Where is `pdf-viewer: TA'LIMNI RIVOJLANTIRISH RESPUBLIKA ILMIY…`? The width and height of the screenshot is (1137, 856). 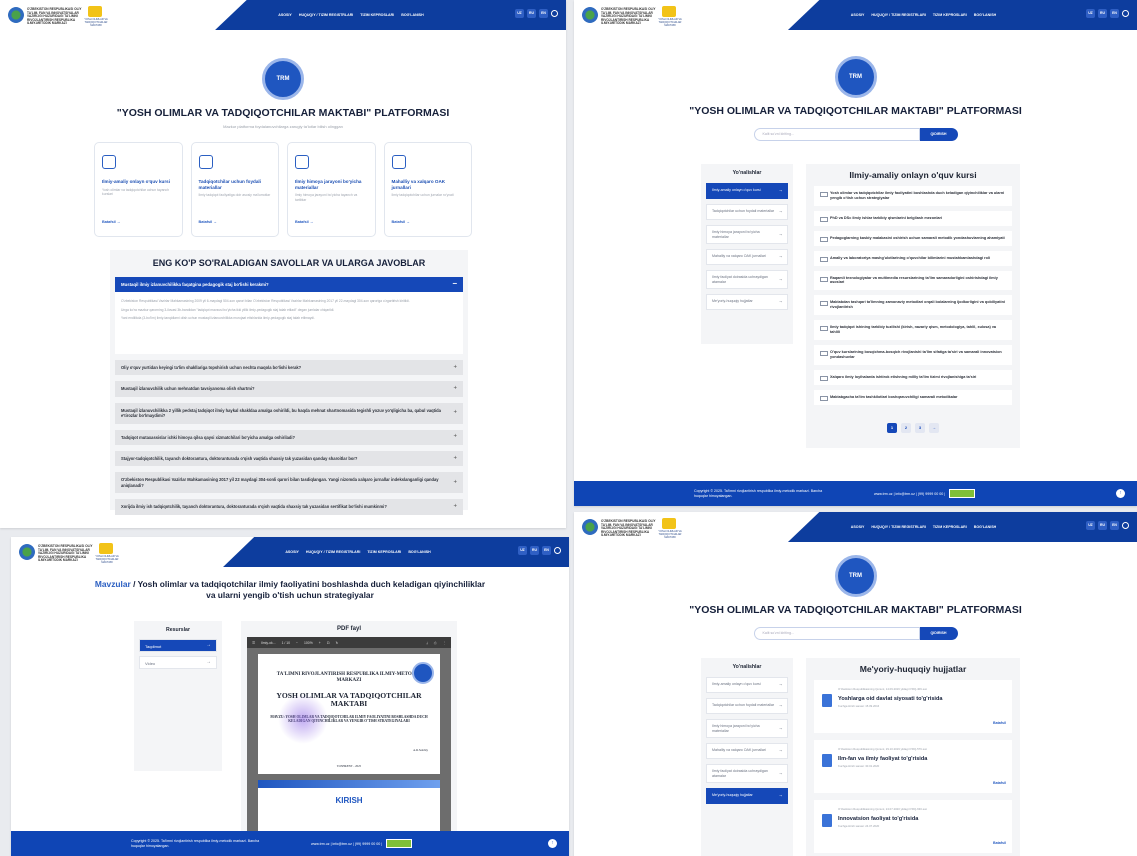 pdf-viewer: TA'LIMNI RIVOJLANTIRISH RESPUBLIKA ILMIY… is located at coordinates (349, 750).